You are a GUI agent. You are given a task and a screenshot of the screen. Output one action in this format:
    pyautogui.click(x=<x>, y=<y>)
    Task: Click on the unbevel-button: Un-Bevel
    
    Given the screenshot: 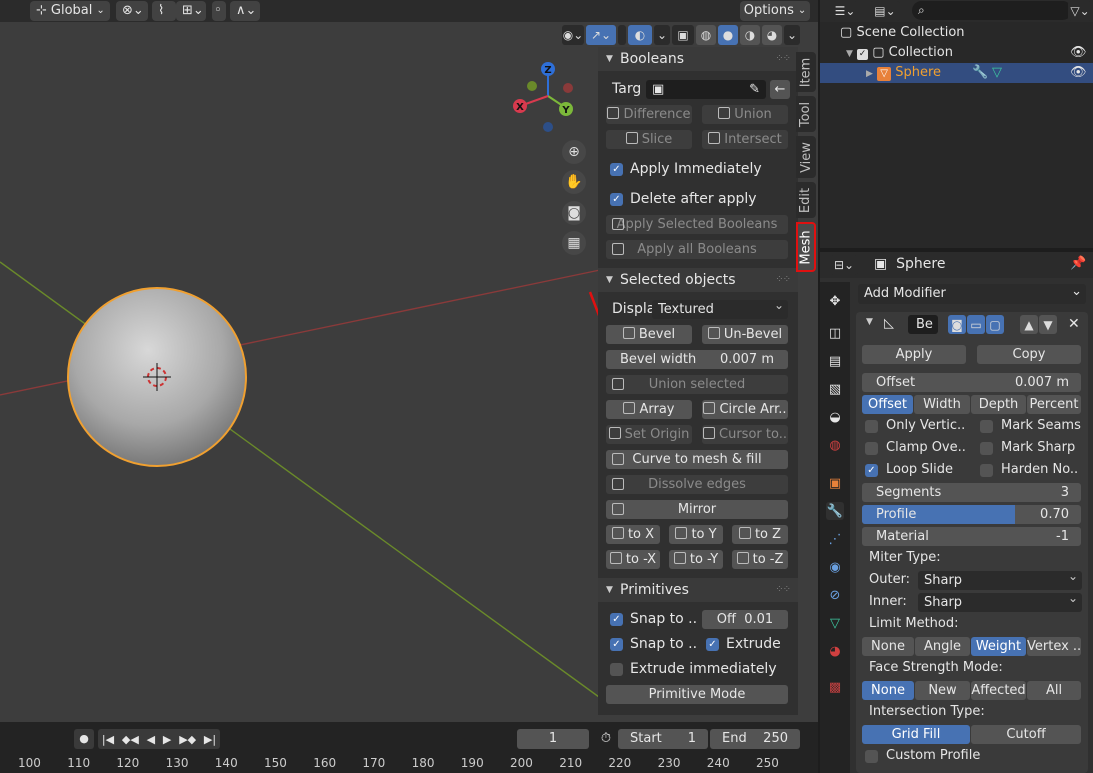 What is the action you would take?
    pyautogui.click(x=745, y=334)
    